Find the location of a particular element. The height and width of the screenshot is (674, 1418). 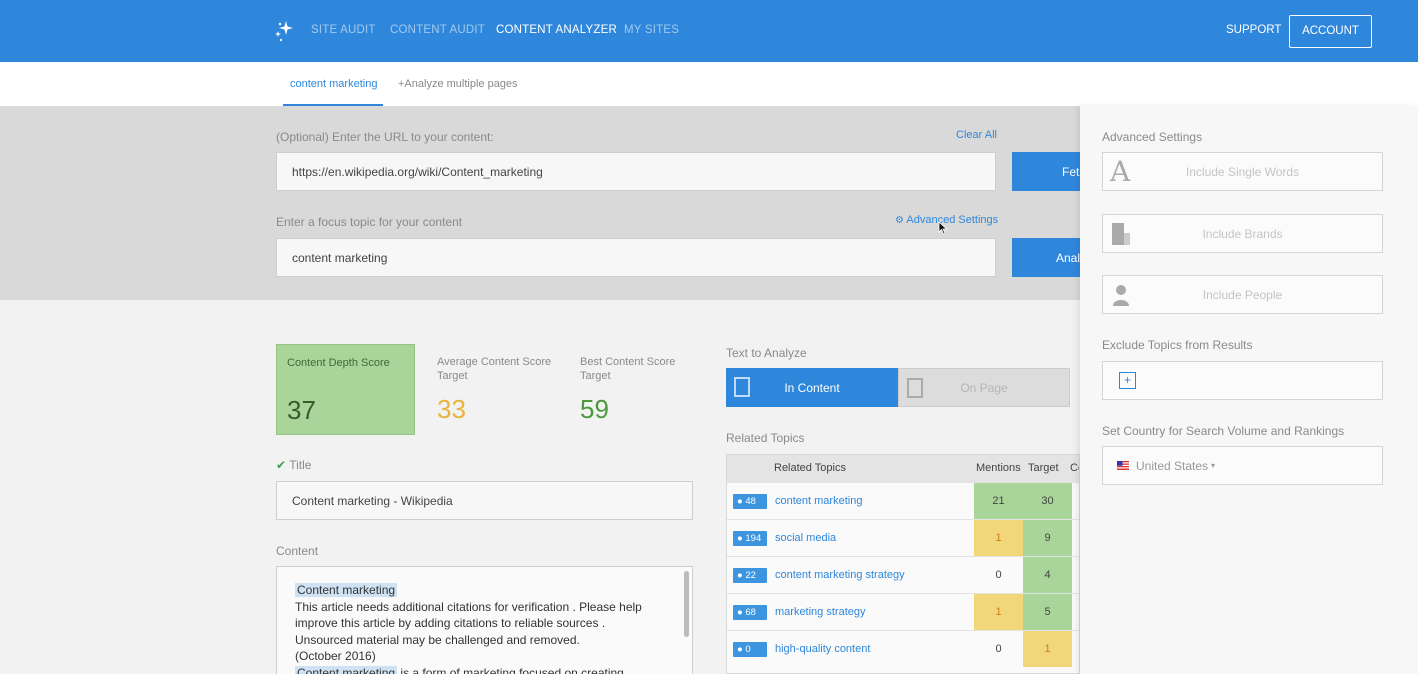

content-scrollbar is located at coordinates (686, 604).